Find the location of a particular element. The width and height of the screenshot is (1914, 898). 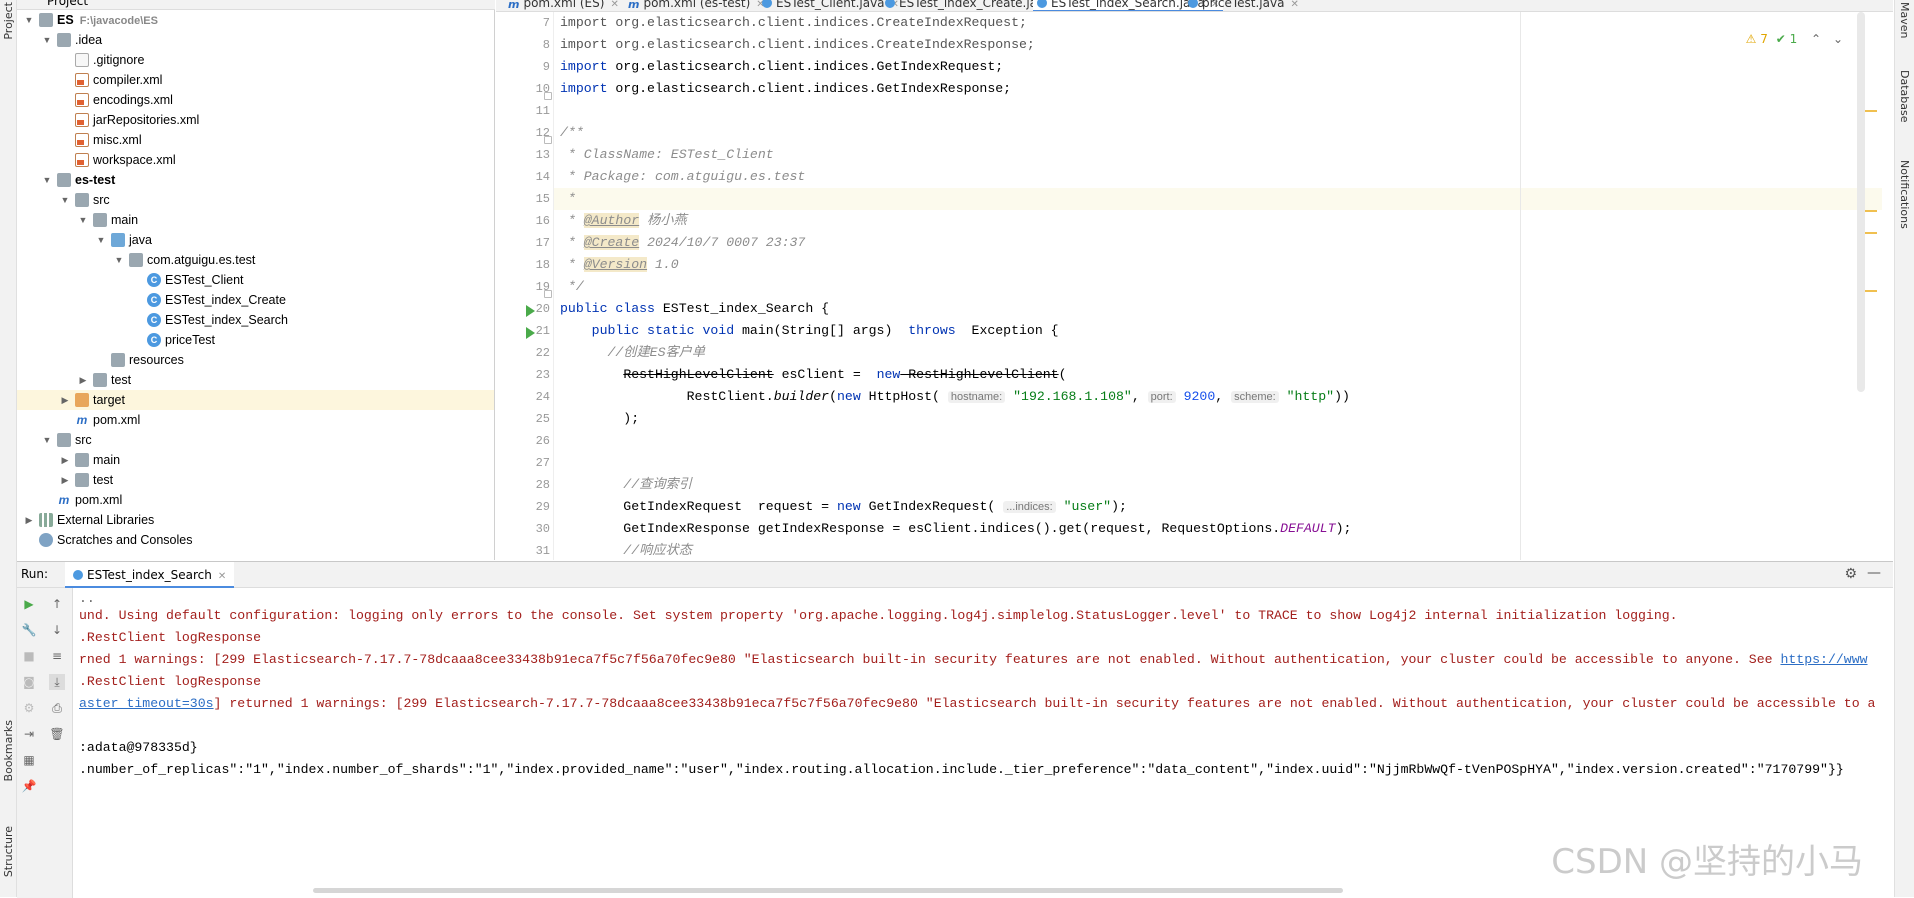

tree-item: CpriceTest is located at coordinates (255, 340).